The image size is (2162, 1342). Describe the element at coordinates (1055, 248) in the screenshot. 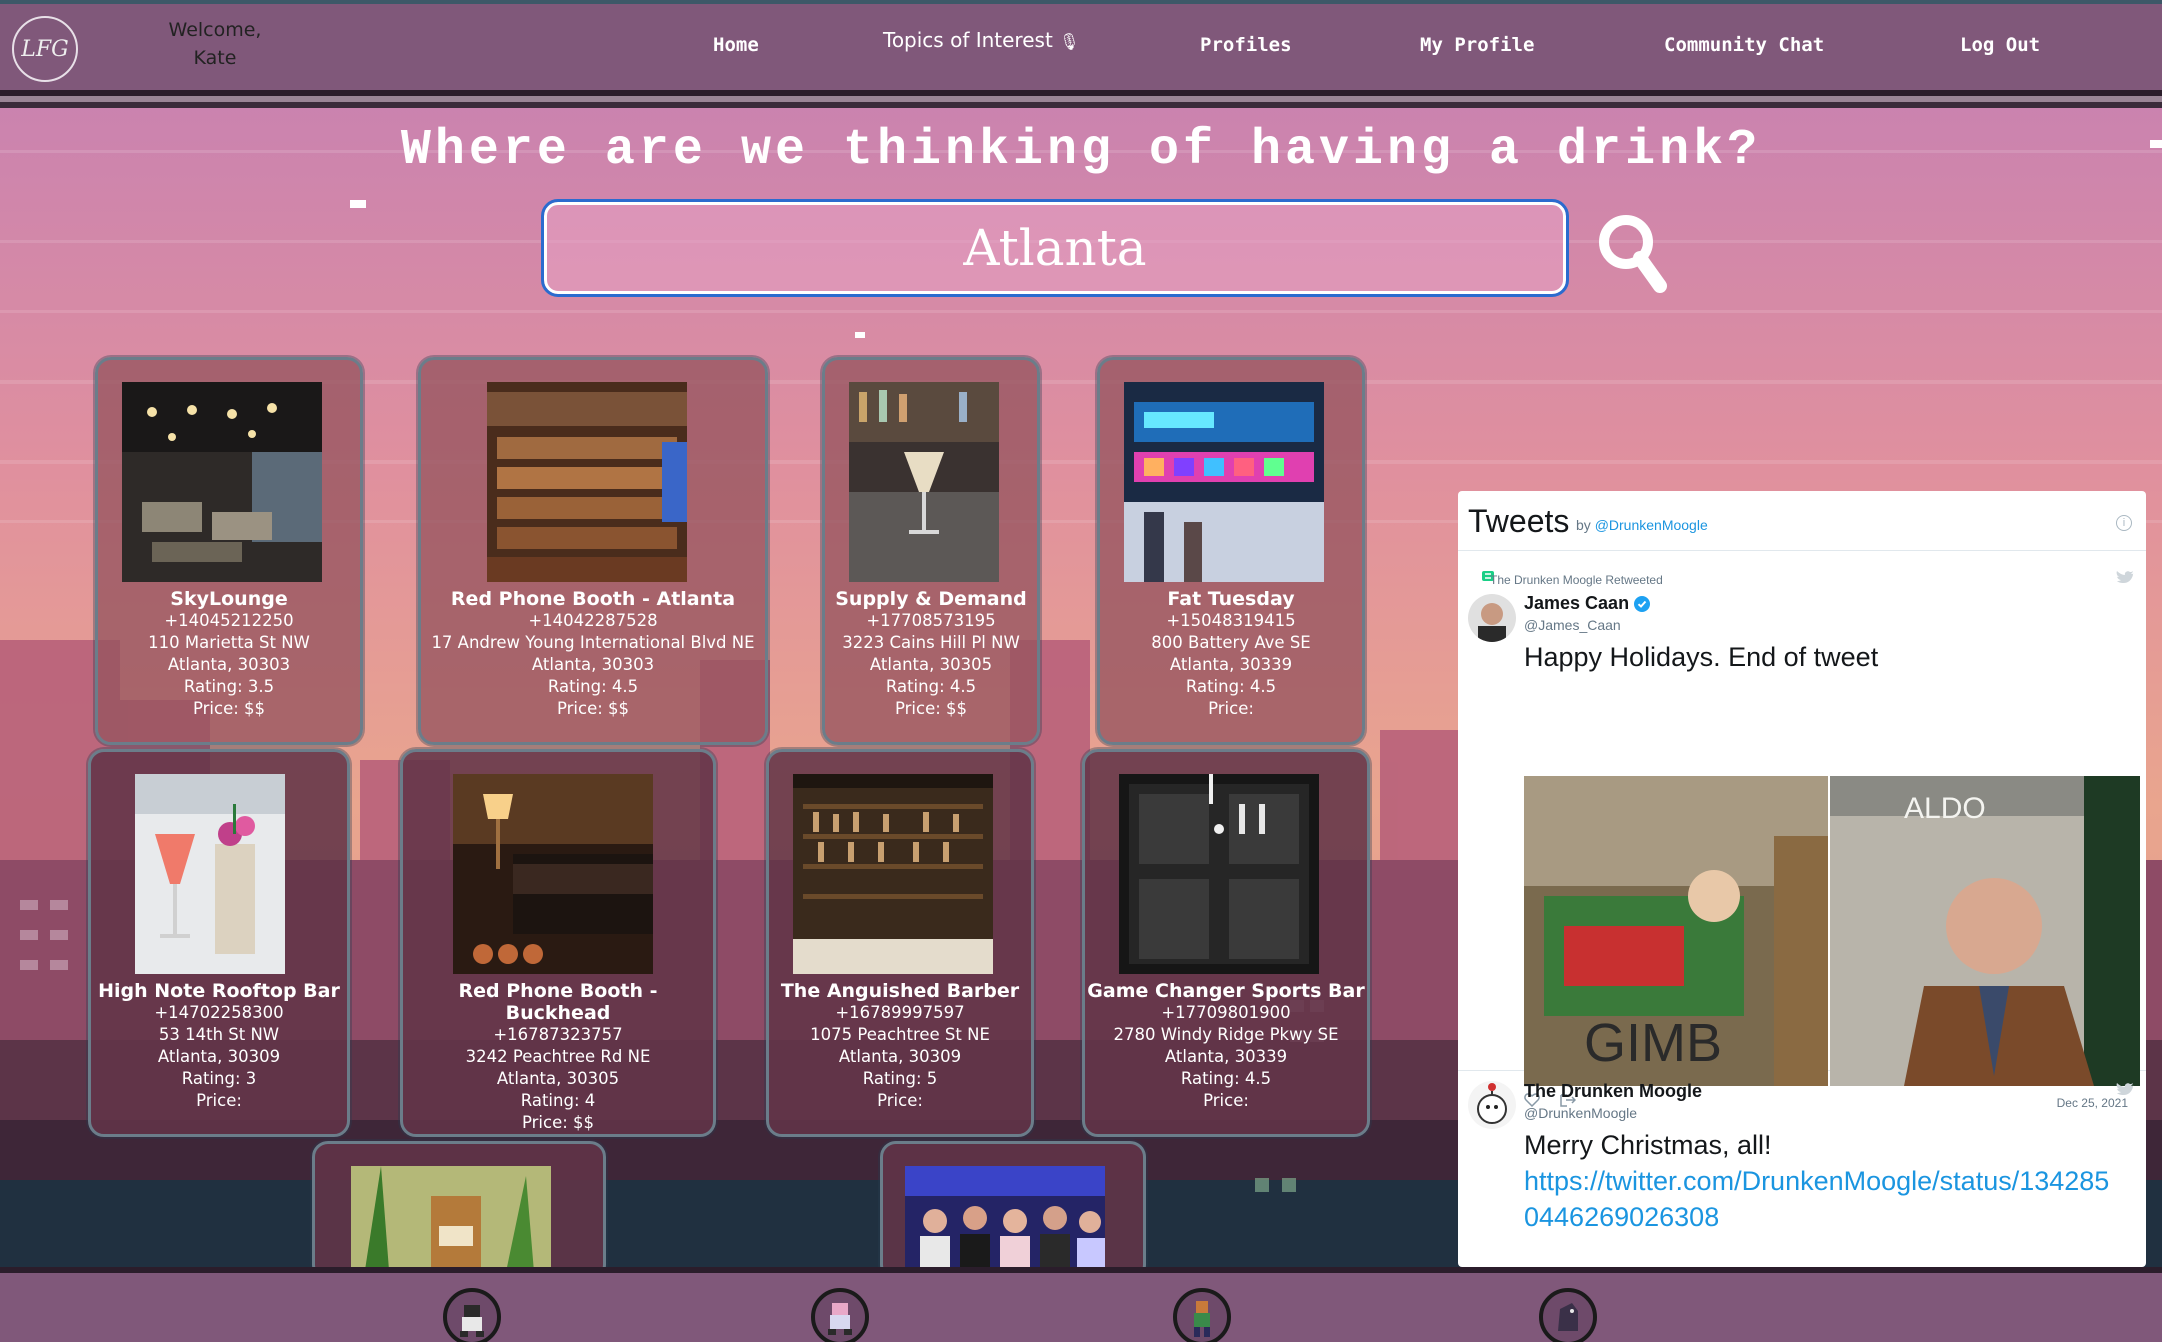

I see `city-search-input` at that location.